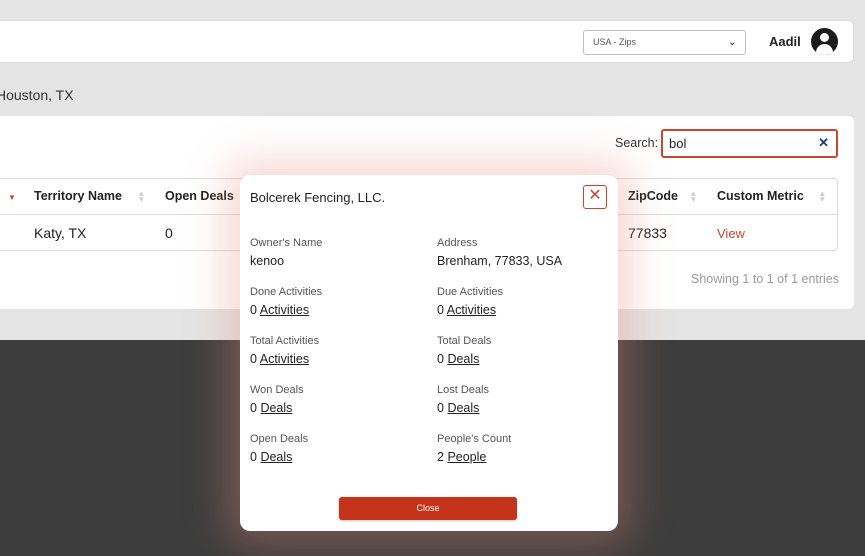 This screenshot has width=865, height=556. Describe the element at coordinates (765, 279) in the screenshot. I see `entries-info: Showing 1 to 1 of 1 entries` at that location.